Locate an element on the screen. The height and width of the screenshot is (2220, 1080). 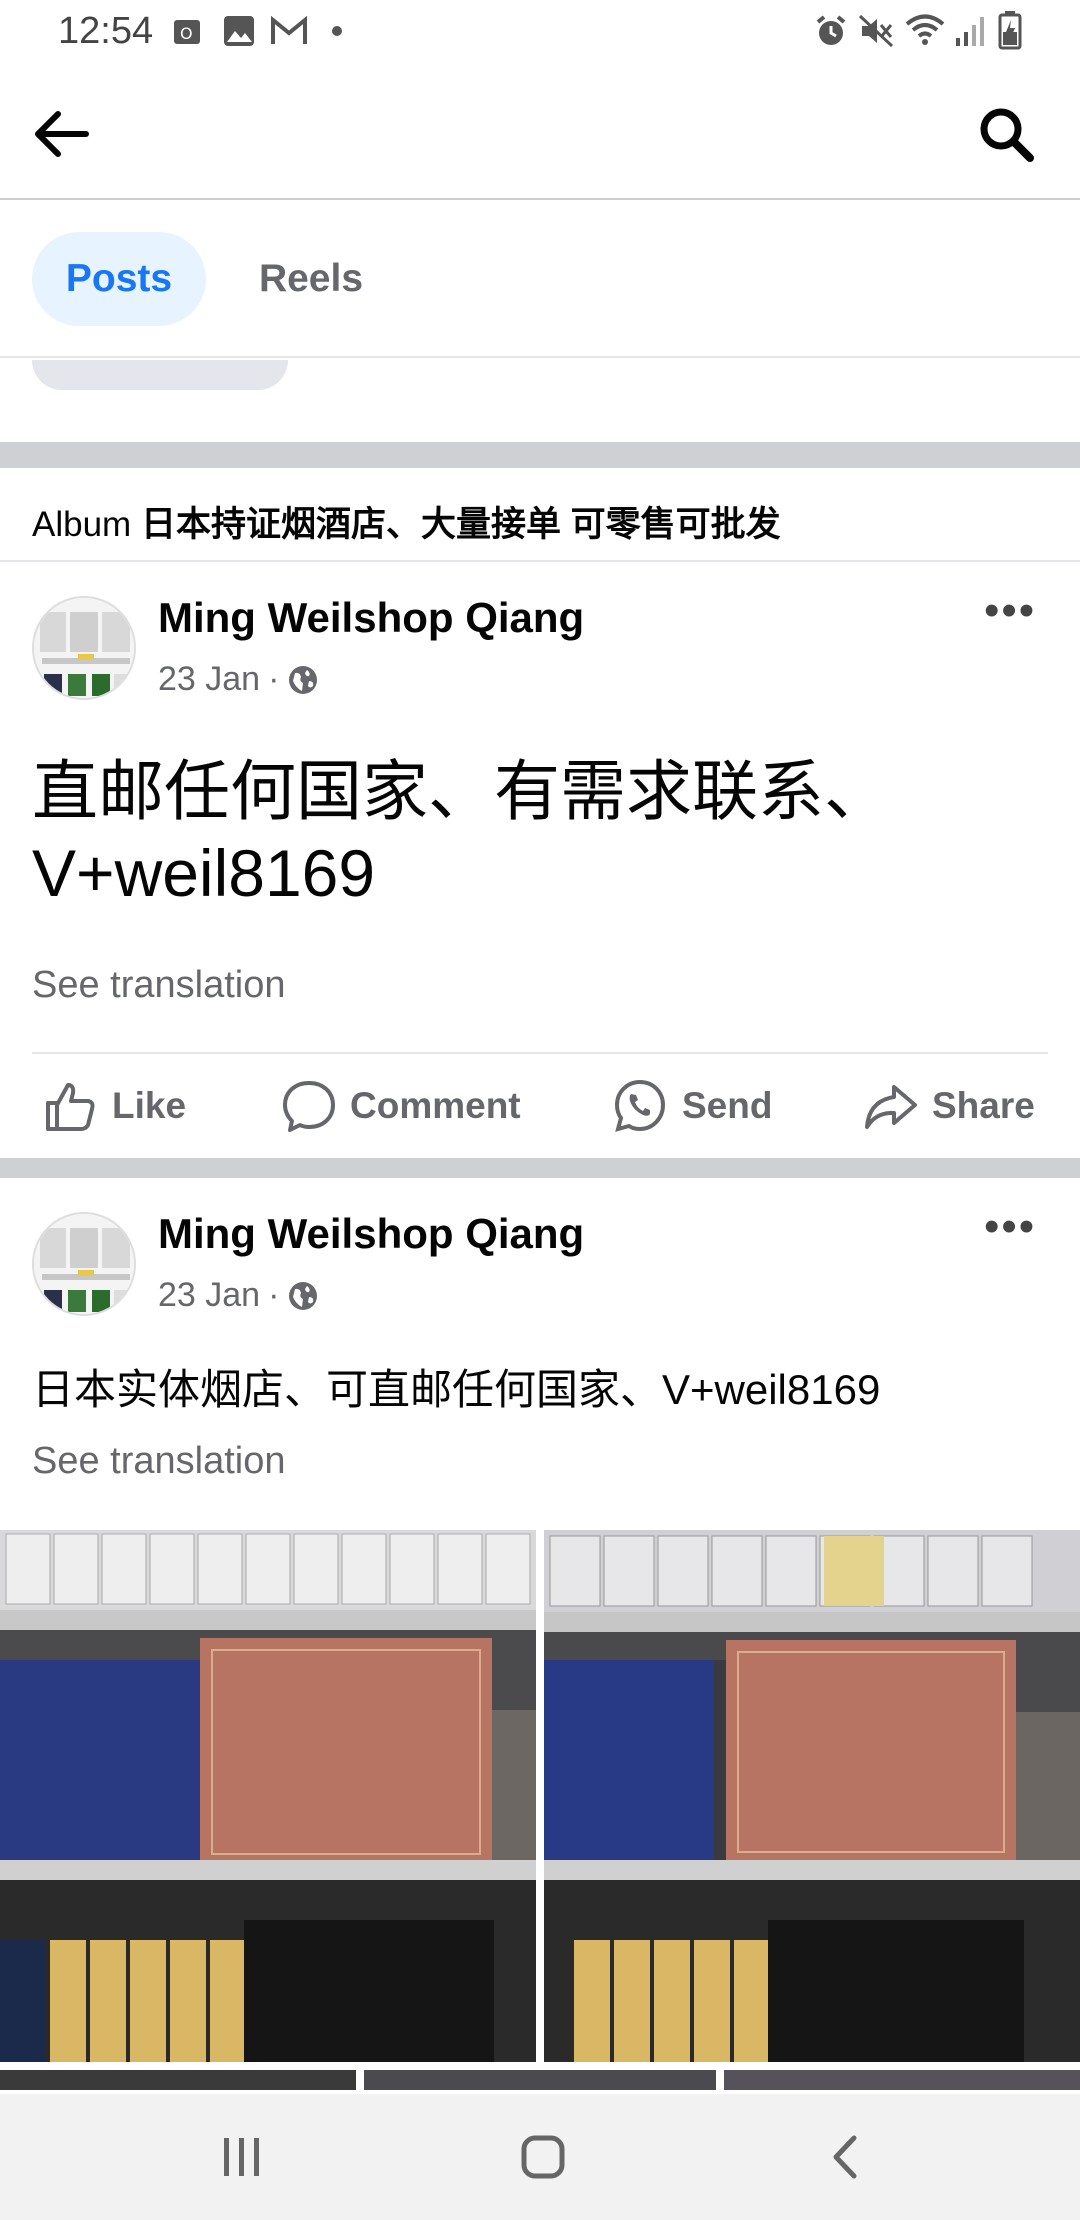
post-text-line-1: 直邮任何国家、有需求联系、 is located at coordinates (461, 791).